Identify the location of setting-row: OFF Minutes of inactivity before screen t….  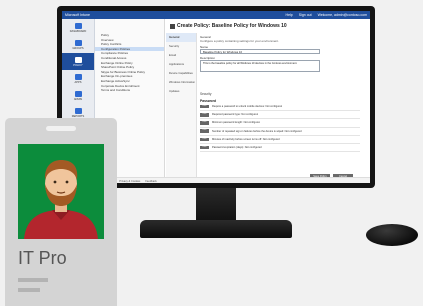
(280, 140).